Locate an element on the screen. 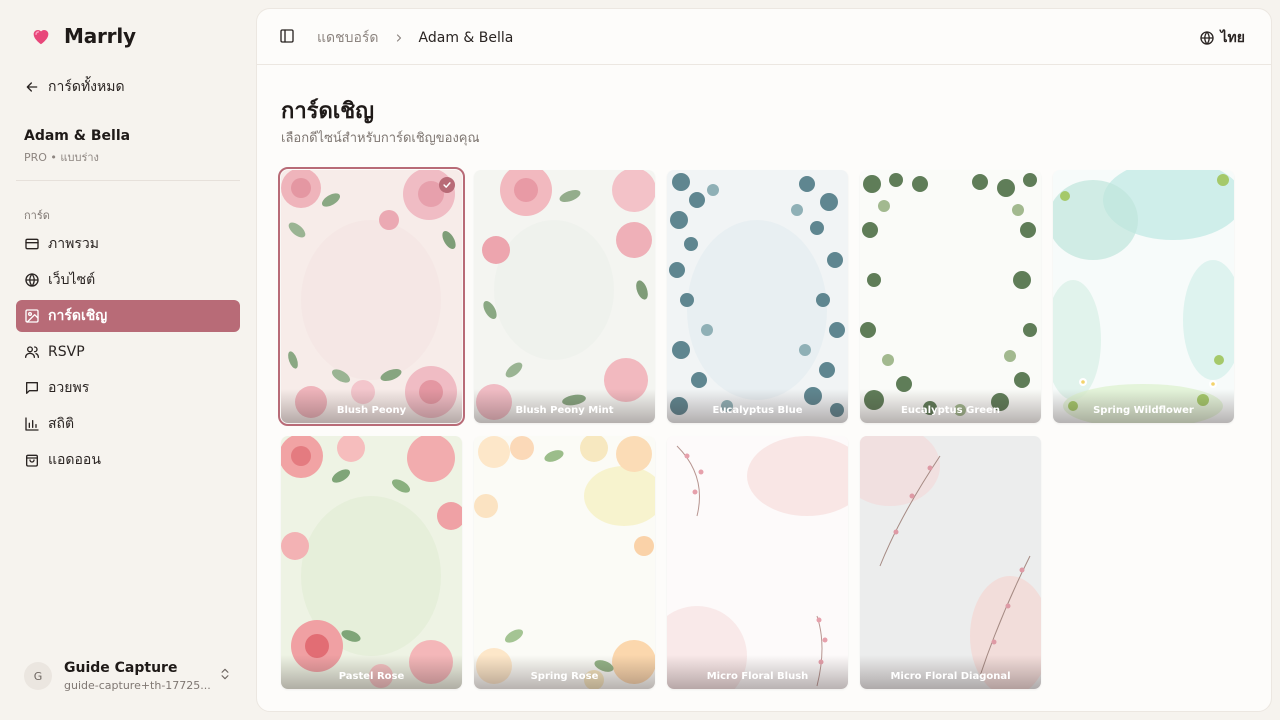  breadcrumb-current: Adam & Bella is located at coordinates (466, 38).